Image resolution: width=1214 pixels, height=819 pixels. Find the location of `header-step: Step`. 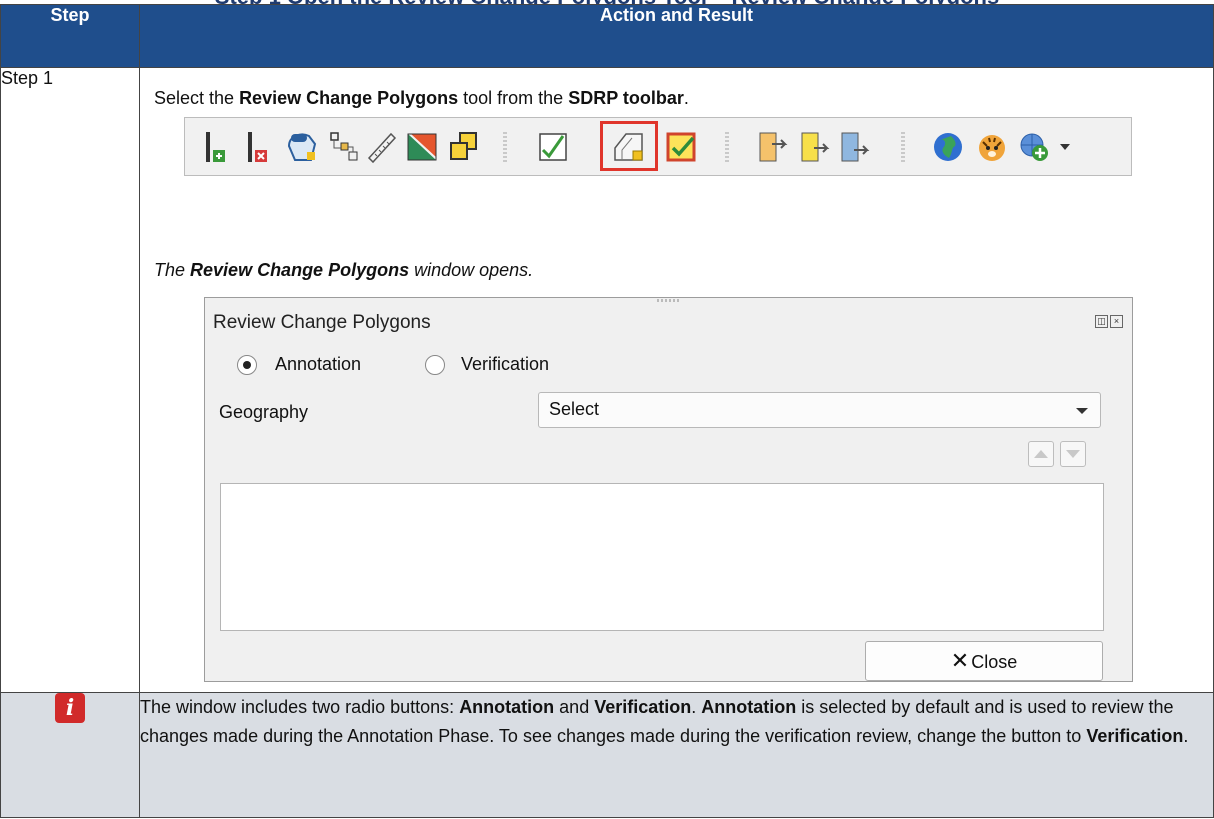

header-step: Step is located at coordinates (70, 36).